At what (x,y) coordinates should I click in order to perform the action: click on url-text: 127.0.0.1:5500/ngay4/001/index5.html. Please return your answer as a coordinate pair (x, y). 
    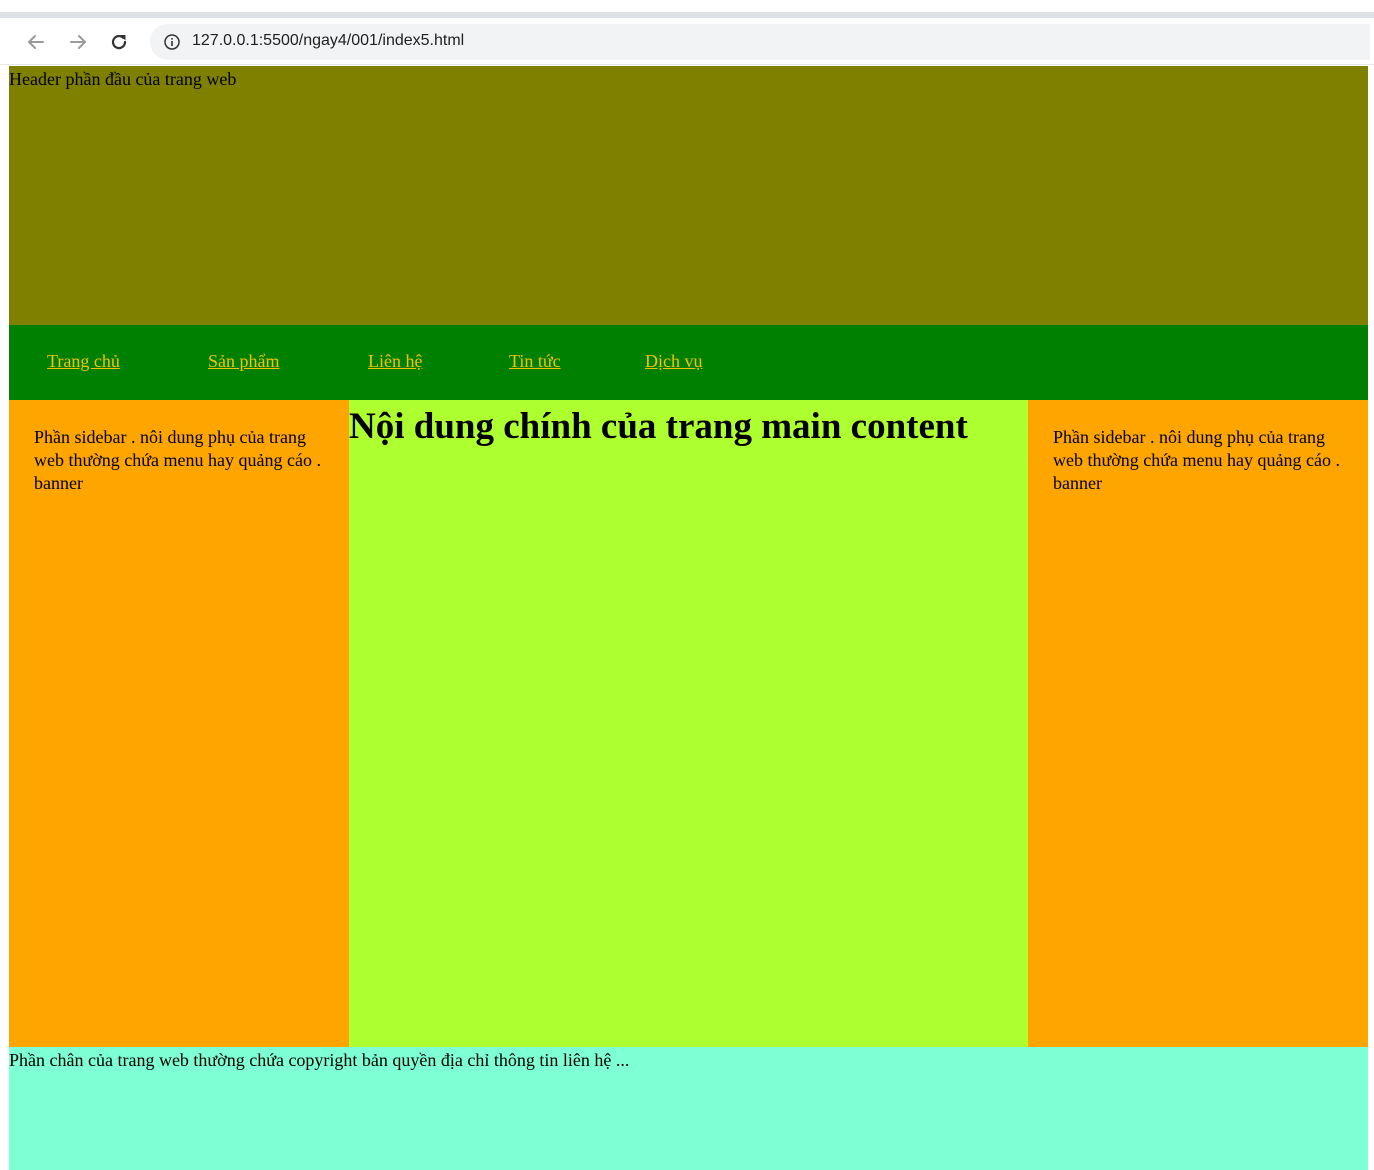
    Looking at the image, I should click on (328, 40).